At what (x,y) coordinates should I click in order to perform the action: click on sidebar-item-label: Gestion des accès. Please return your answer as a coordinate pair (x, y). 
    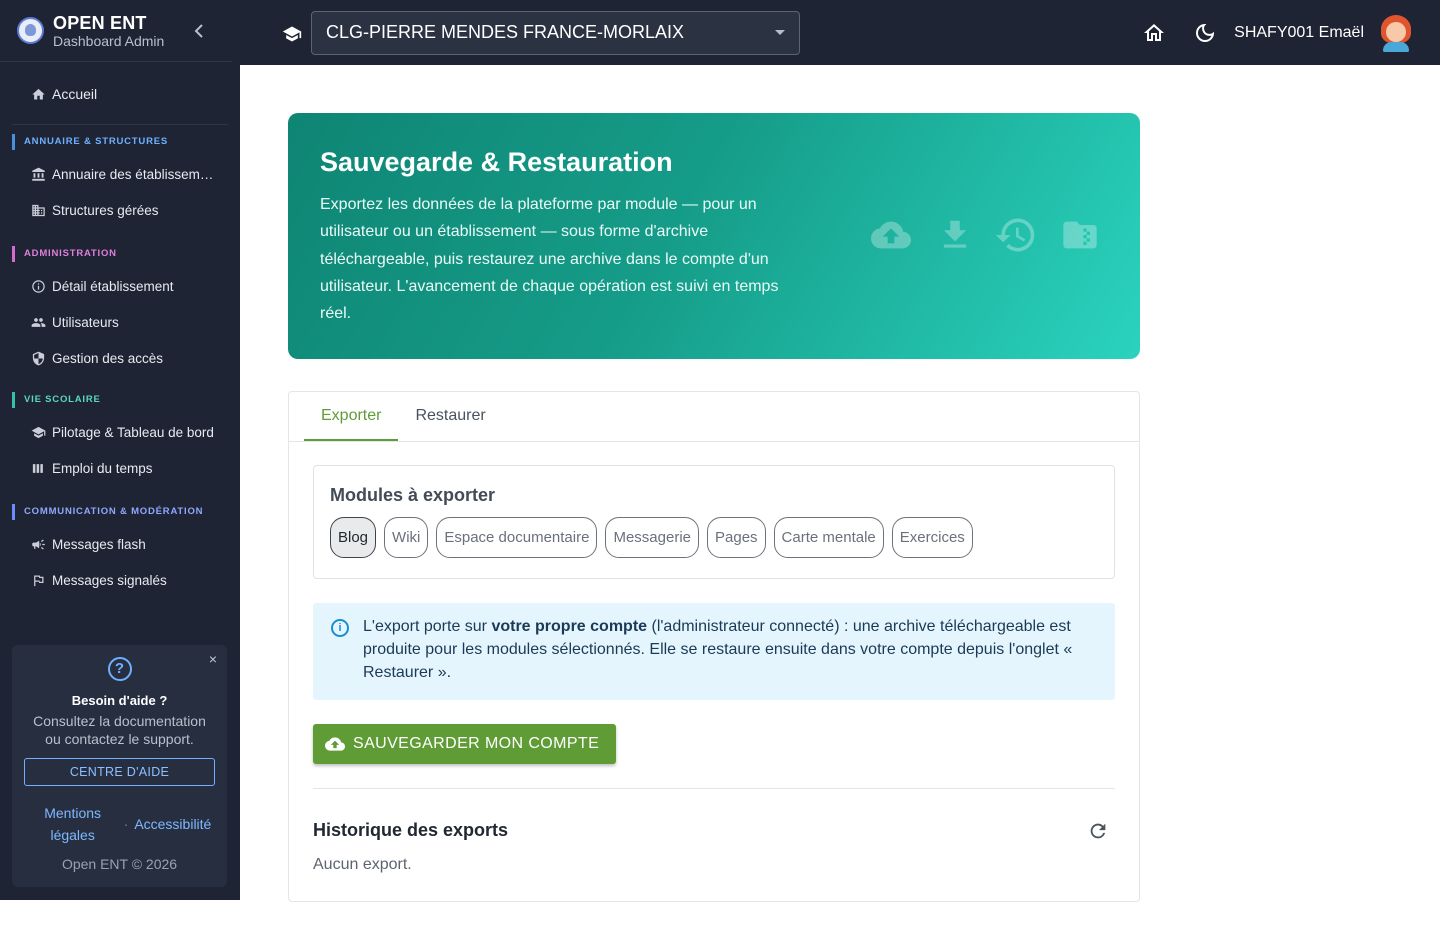
    Looking at the image, I should click on (108, 358).